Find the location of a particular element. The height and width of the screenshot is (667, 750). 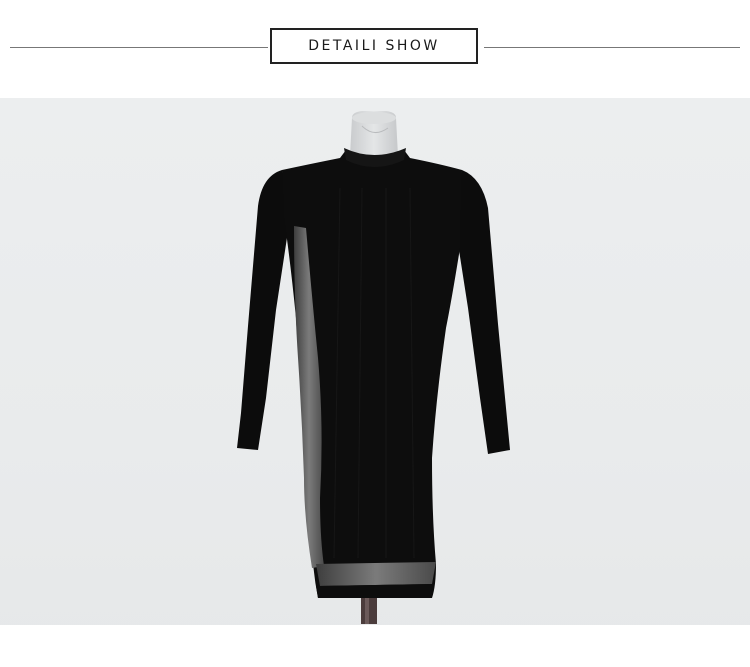

header-rule-left is located at coordinates (139, 47).